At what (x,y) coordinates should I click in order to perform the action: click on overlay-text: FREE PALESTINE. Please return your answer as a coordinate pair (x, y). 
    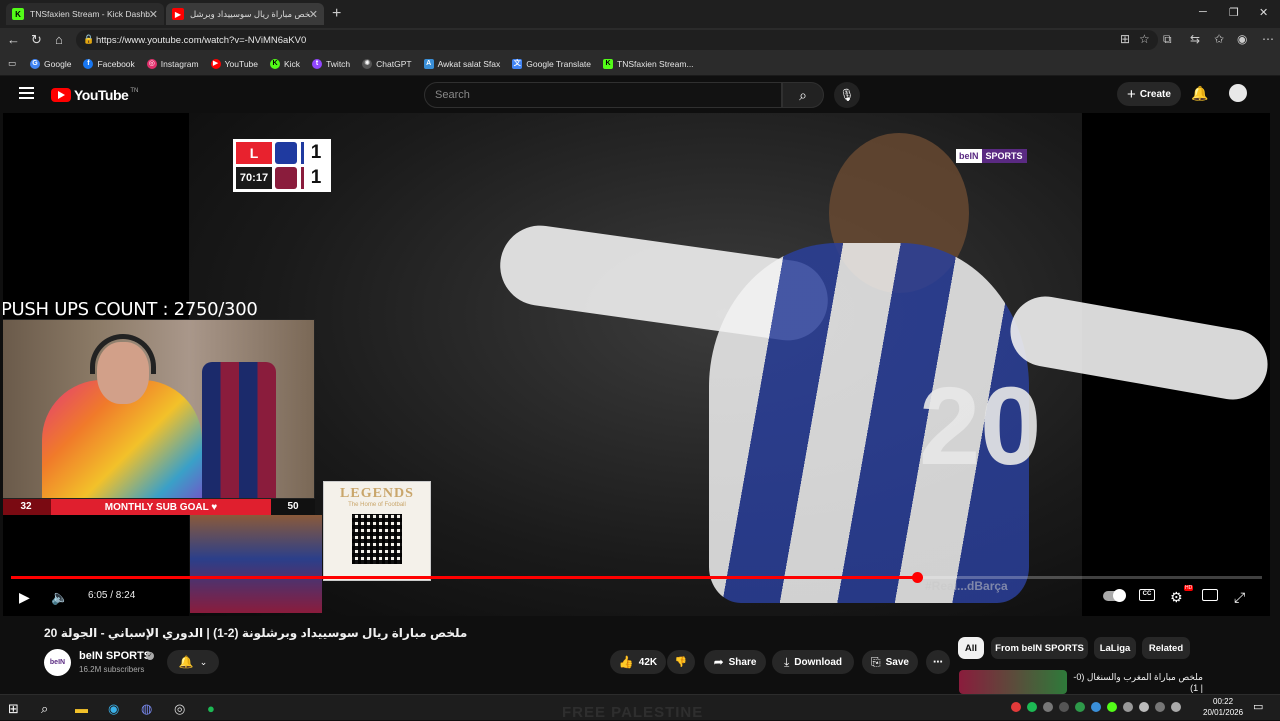
    Looking at the image, I should click on (633, 712).